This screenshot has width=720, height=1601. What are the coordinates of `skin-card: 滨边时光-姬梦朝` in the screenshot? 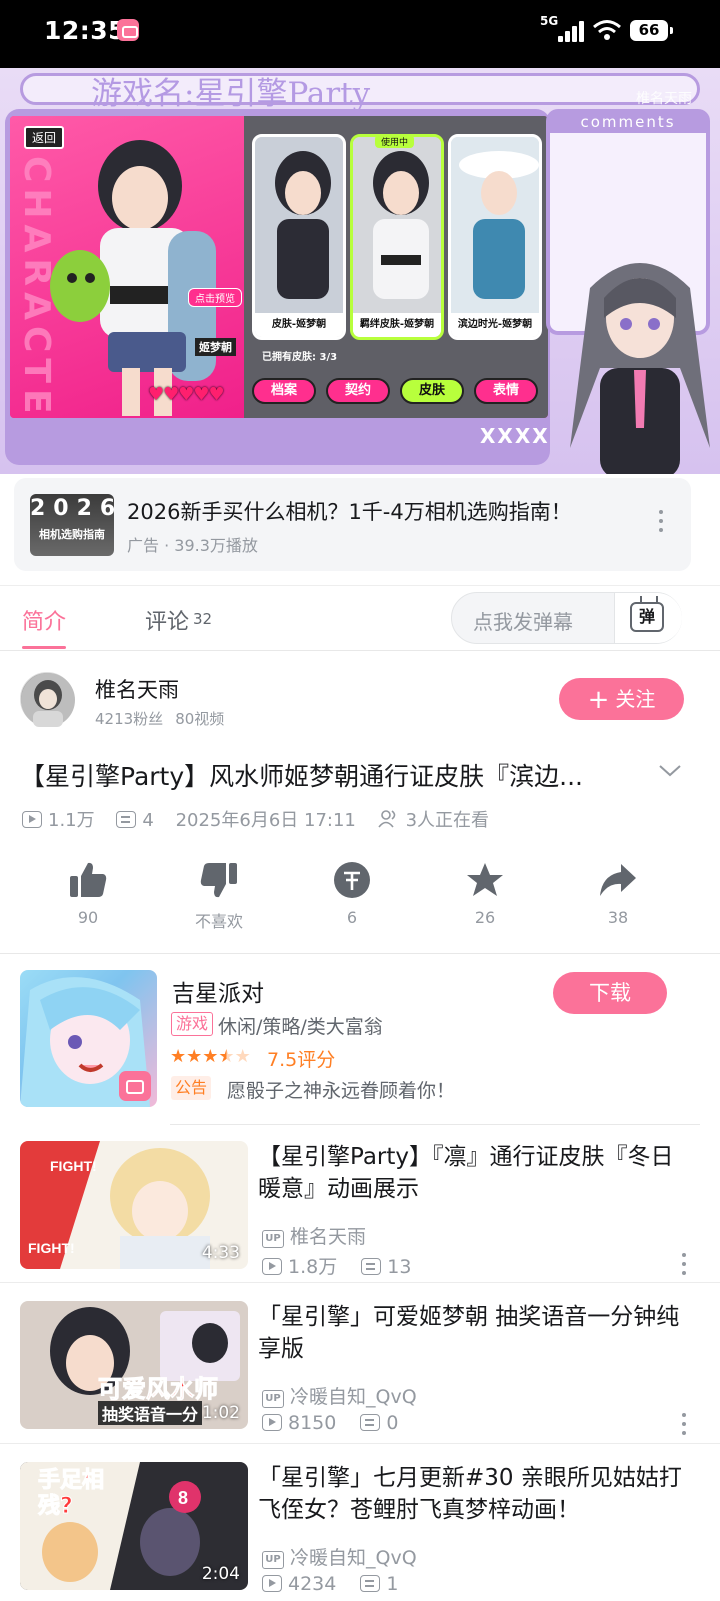 It's located at (495, 237).